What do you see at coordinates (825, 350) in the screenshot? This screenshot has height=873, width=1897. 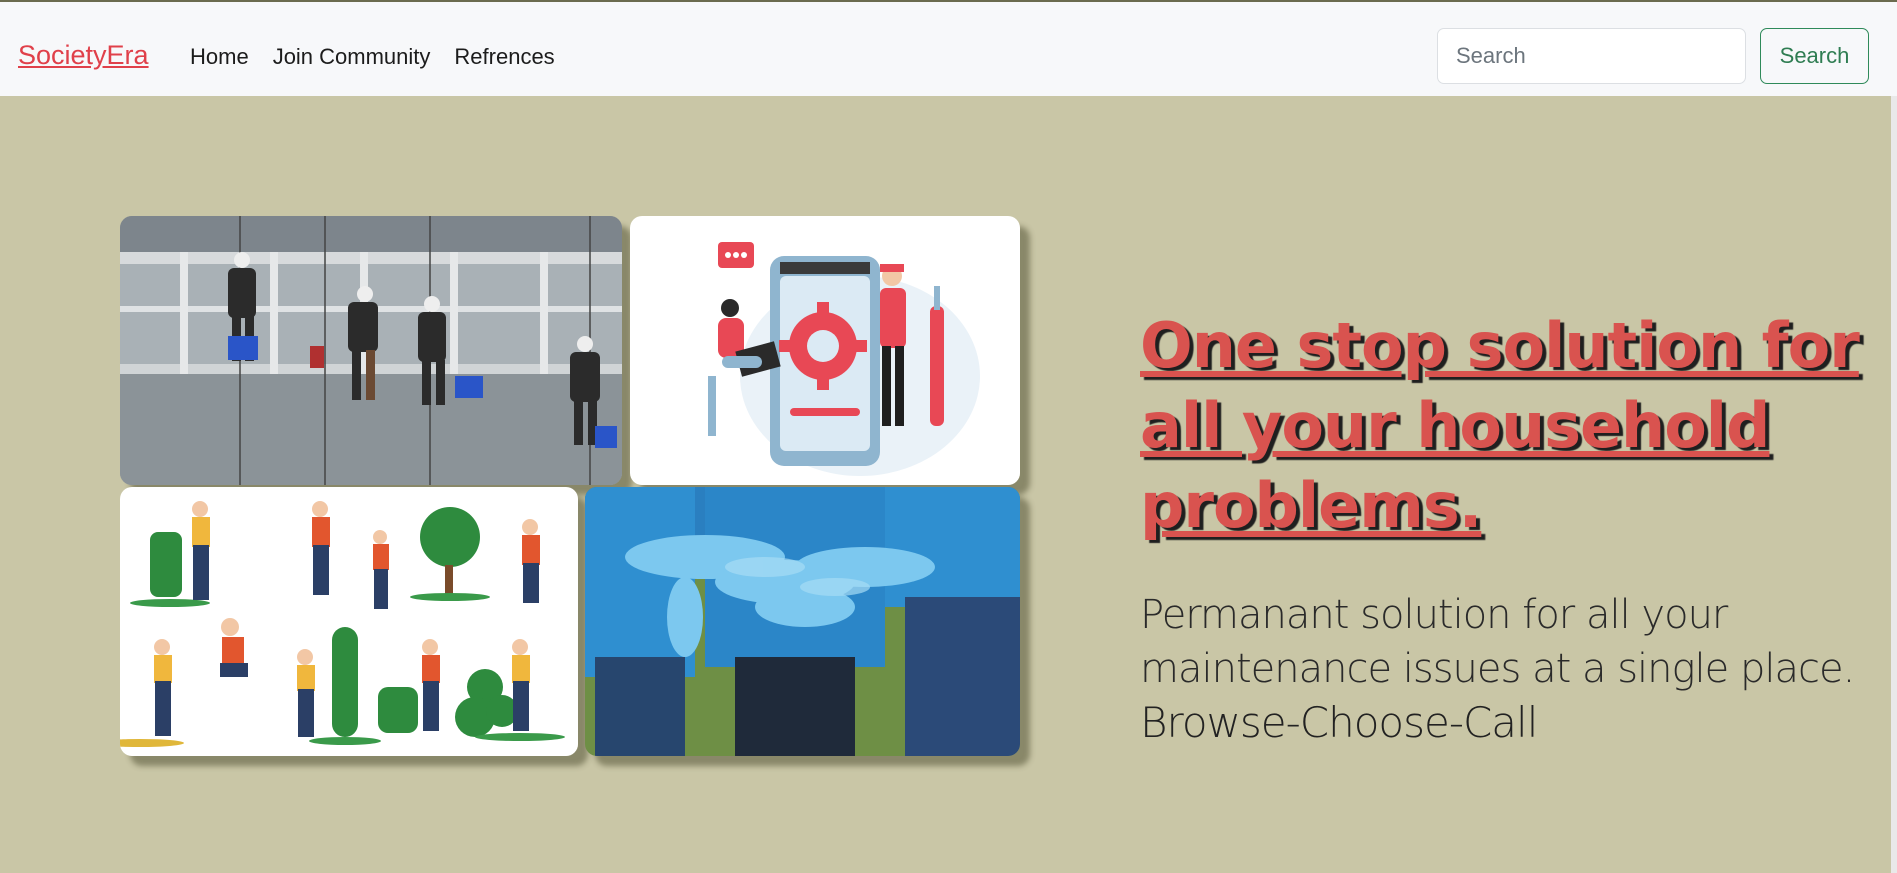 I see `repair-service-illustration` at bounding box center [825, 350].